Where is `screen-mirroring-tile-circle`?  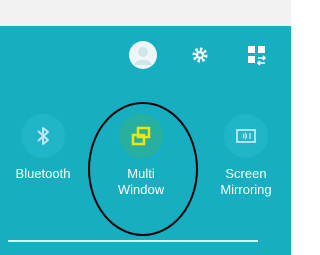
screen-mirroring-tile-circle is located at coordinates (246, 136).